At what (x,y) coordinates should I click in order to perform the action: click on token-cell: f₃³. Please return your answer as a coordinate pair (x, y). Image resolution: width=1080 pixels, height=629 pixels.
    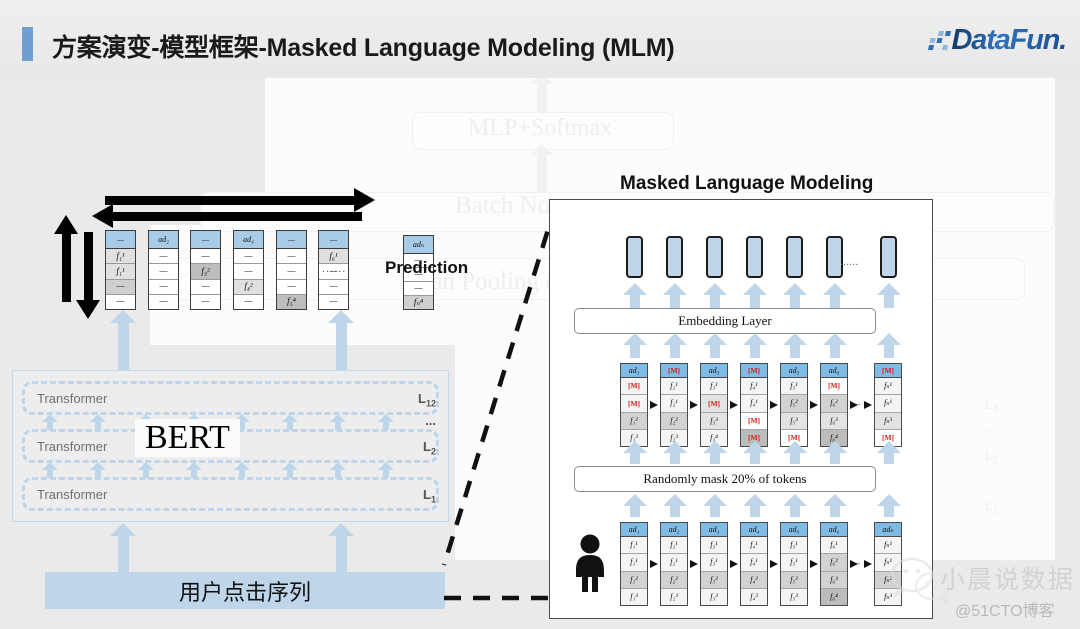
    Looking at the image, I should click on (714, 596).